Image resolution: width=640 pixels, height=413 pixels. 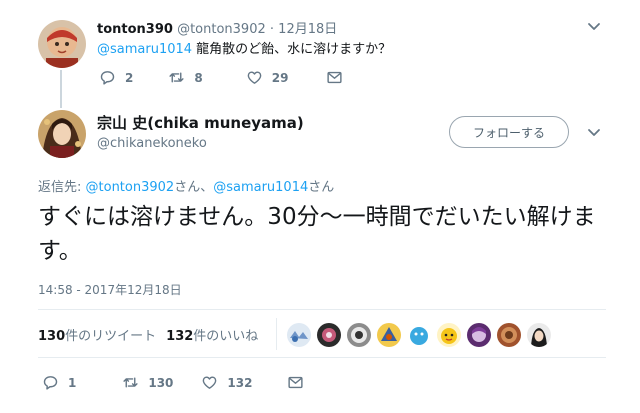 I want to click on replying-mention-2: @samaru1014, so click(x=260, y=187).